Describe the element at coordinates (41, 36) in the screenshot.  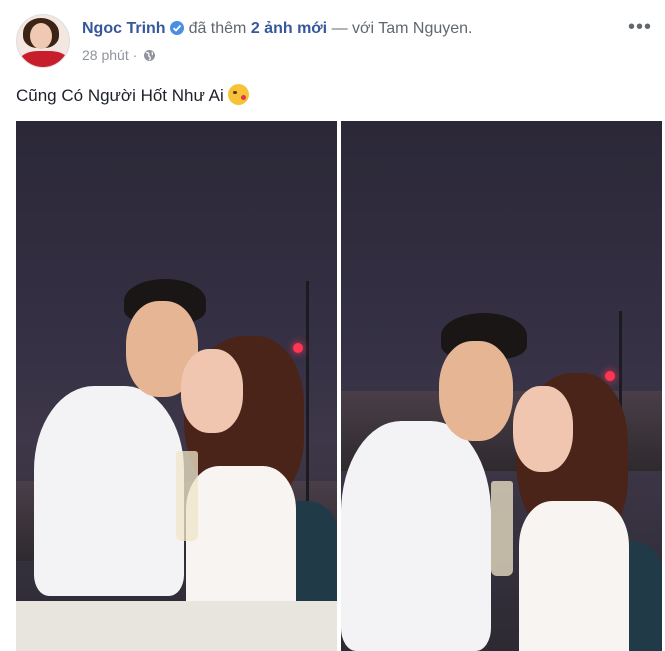
I see `avatar-face` at that location.